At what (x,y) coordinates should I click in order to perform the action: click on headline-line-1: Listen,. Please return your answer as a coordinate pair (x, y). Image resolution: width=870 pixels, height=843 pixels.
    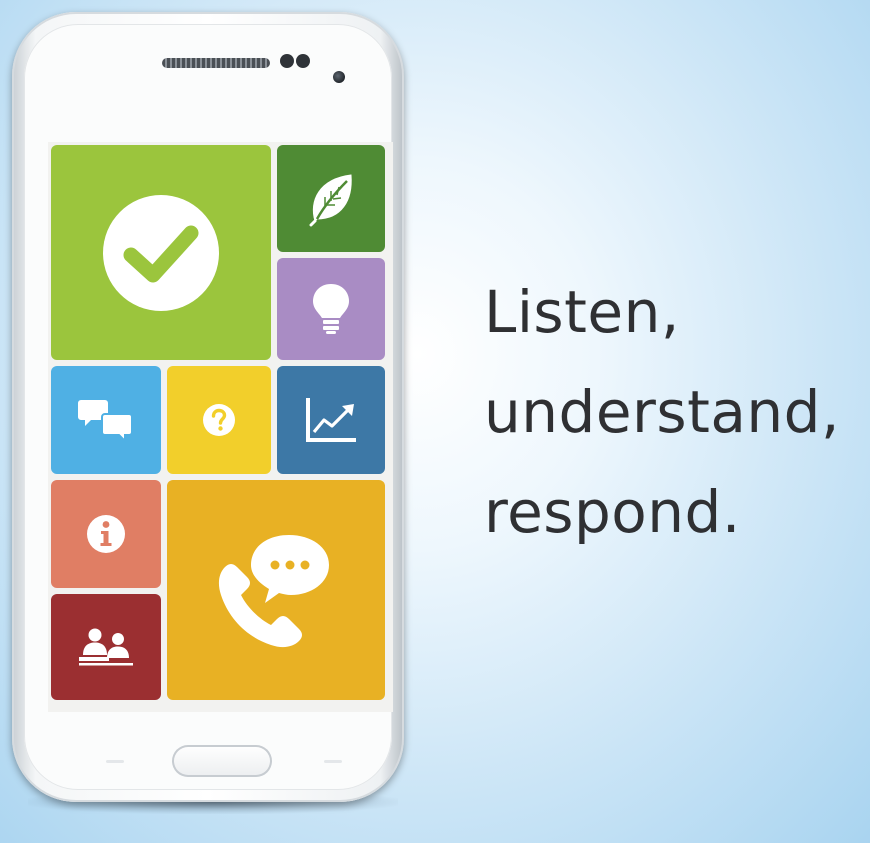
    Looking at the image, I should click on (582, 312).